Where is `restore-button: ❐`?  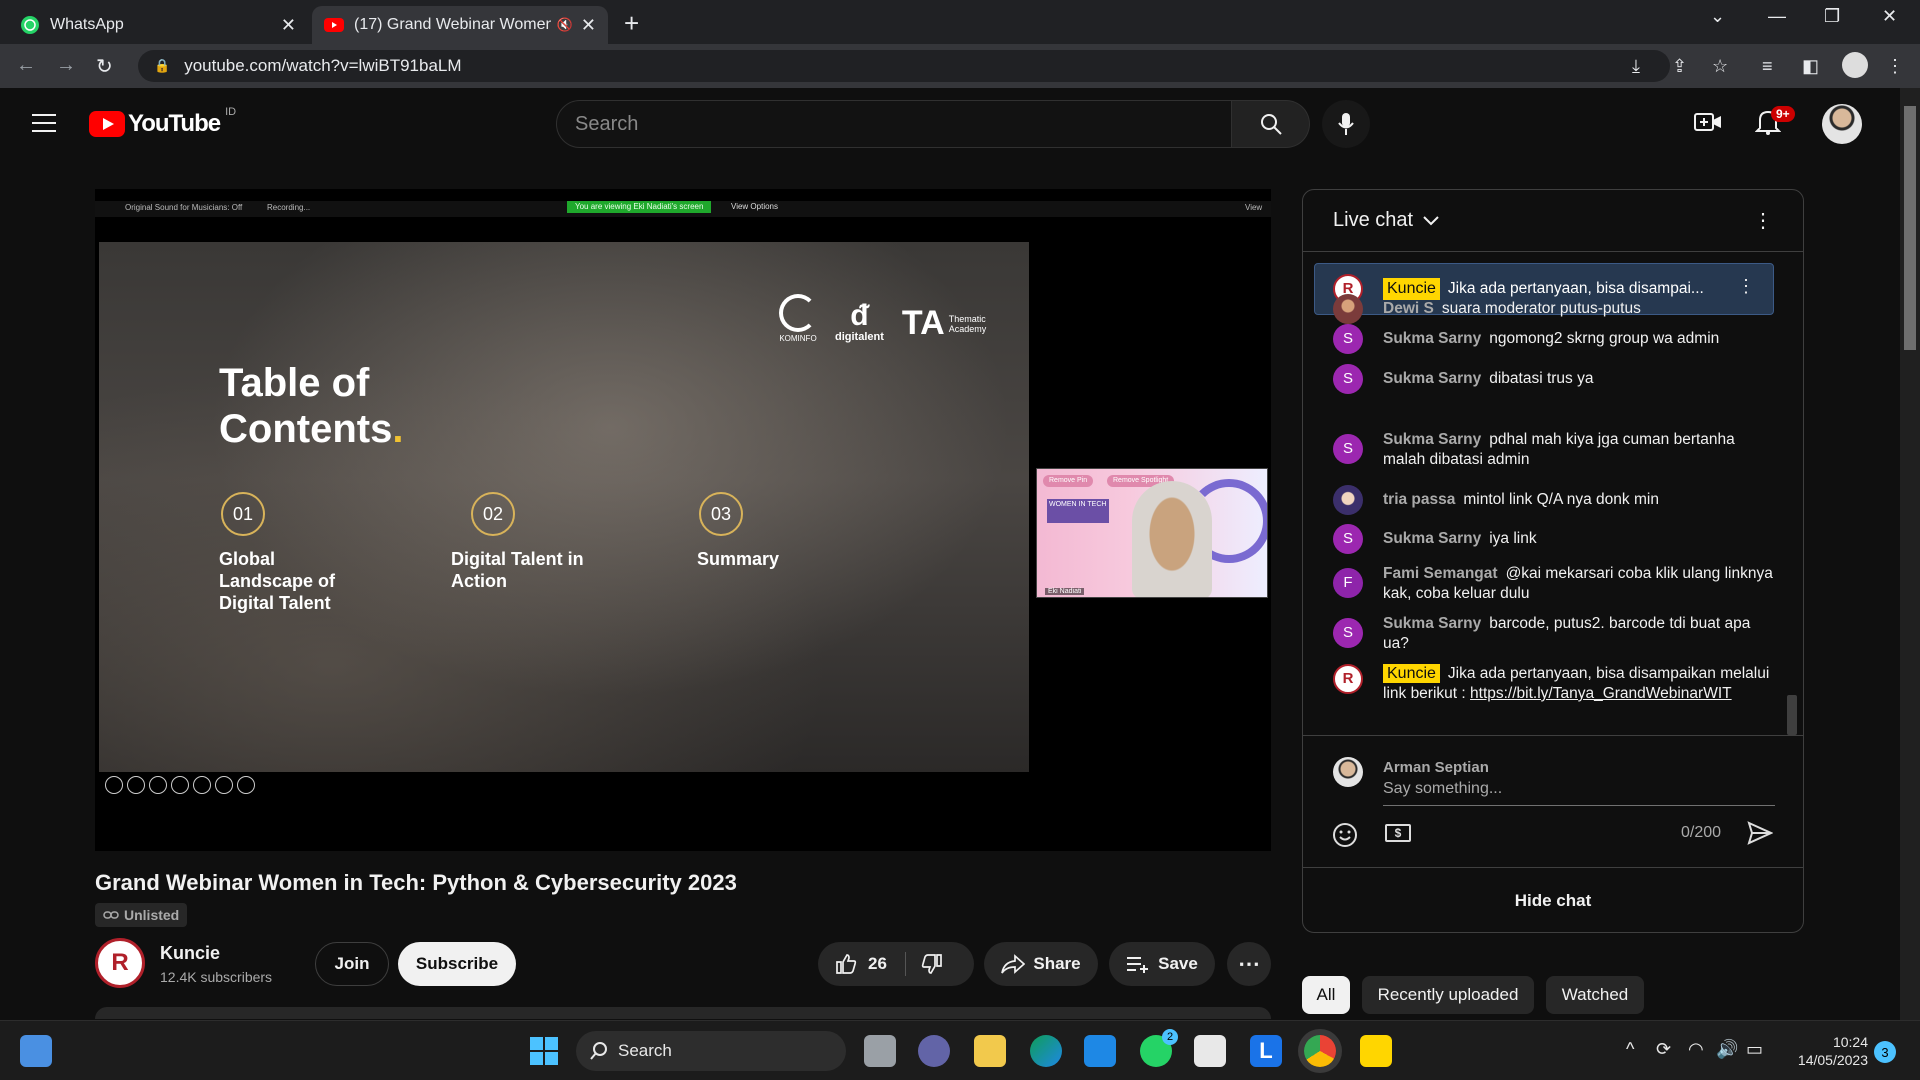 restore-button: ❐ is located at coordinates (1832, 16).